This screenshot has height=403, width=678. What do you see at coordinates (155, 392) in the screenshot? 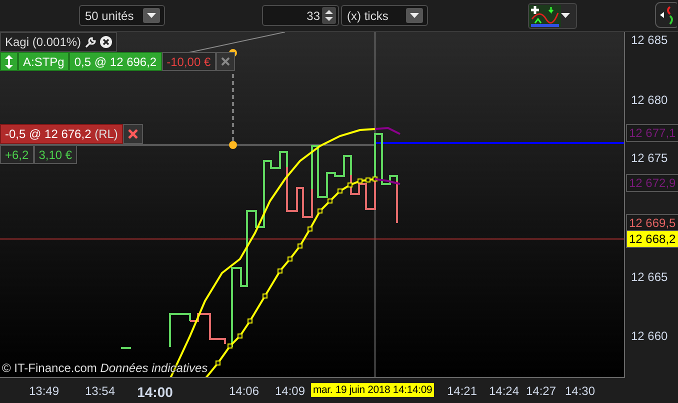
I see `time-tick-label: 14:00` at bounding box center [155, 392].